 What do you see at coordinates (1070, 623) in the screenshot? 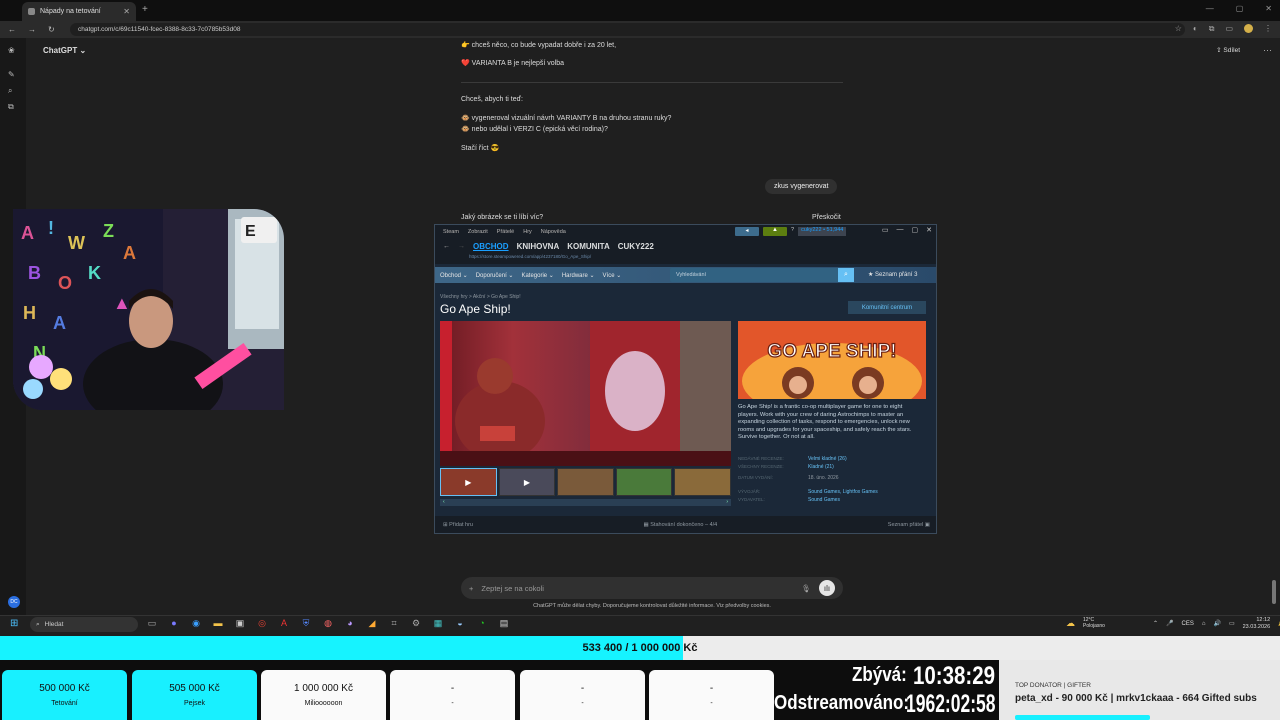
I see `weather-icon: ☁` at bounding box center [1070, 623].